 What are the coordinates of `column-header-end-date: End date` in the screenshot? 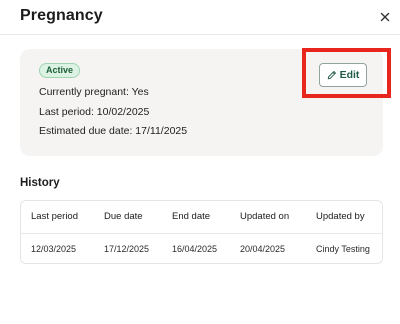 It's located at (191, 216).